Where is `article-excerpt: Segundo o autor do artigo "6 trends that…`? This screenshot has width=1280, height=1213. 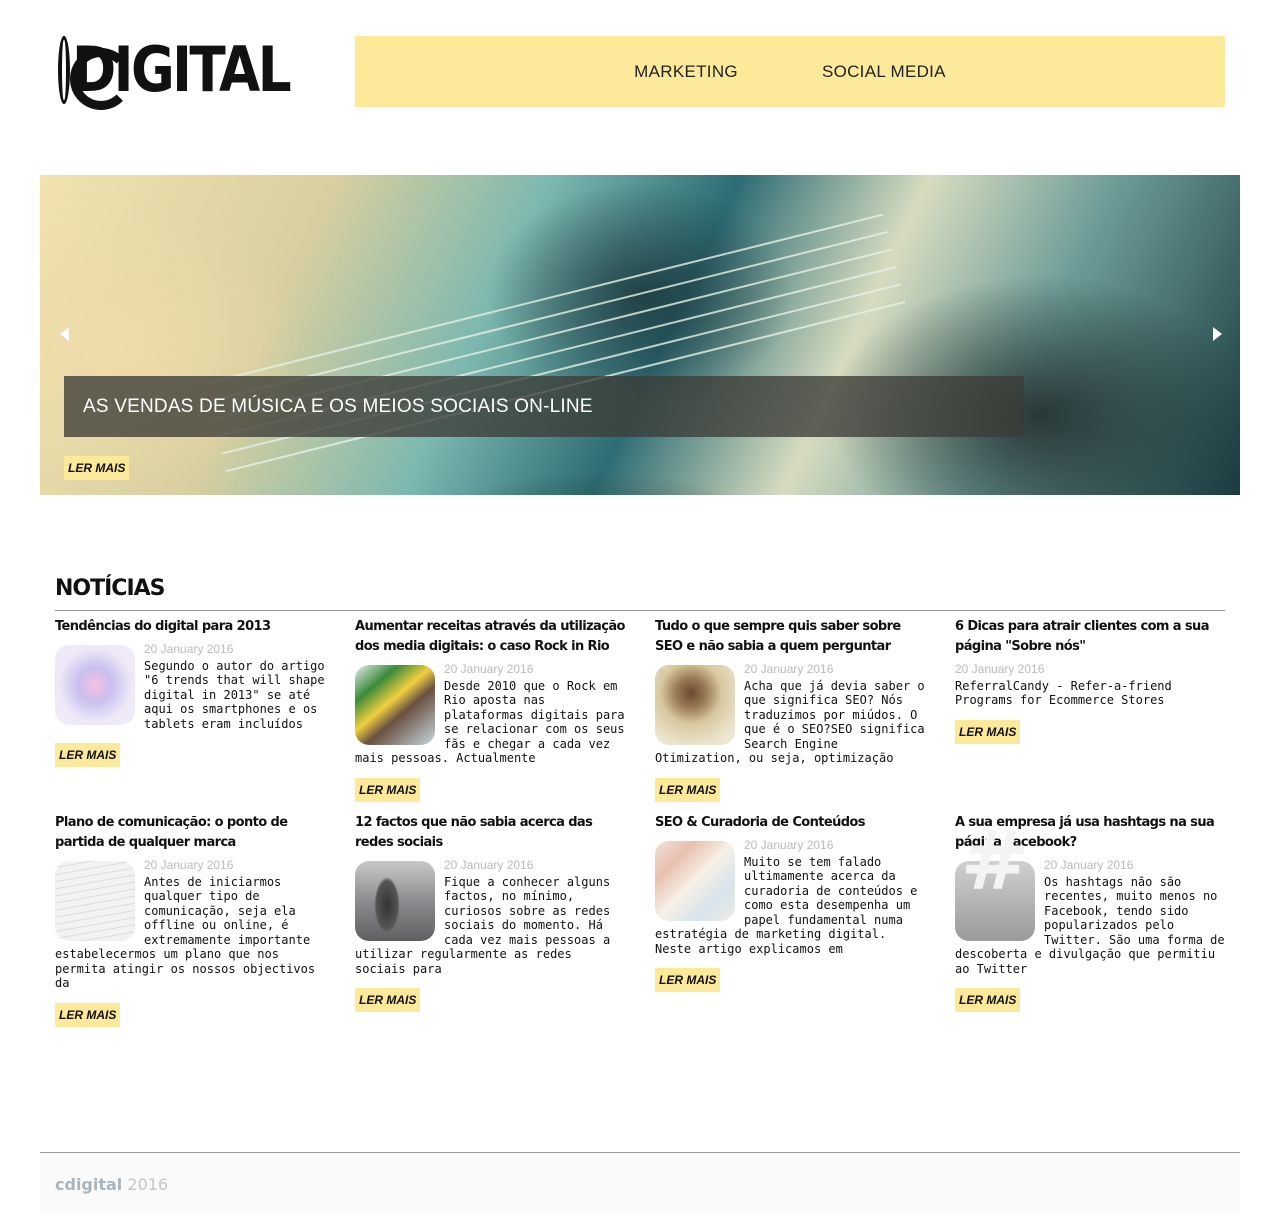
article-excerpt: Segundo o autor do artigo "6 trends that… is located at coordinates (234, 694).